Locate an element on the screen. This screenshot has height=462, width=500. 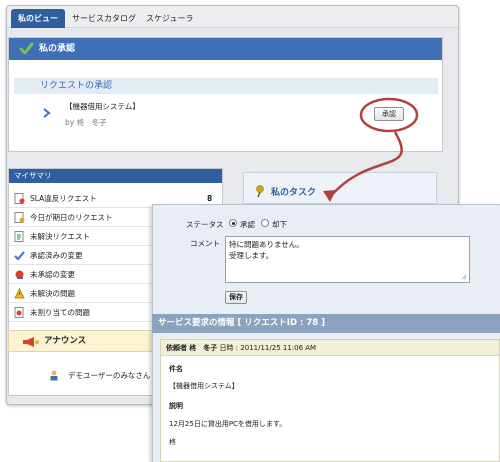
user-icon is located at coordinates (54, 375).